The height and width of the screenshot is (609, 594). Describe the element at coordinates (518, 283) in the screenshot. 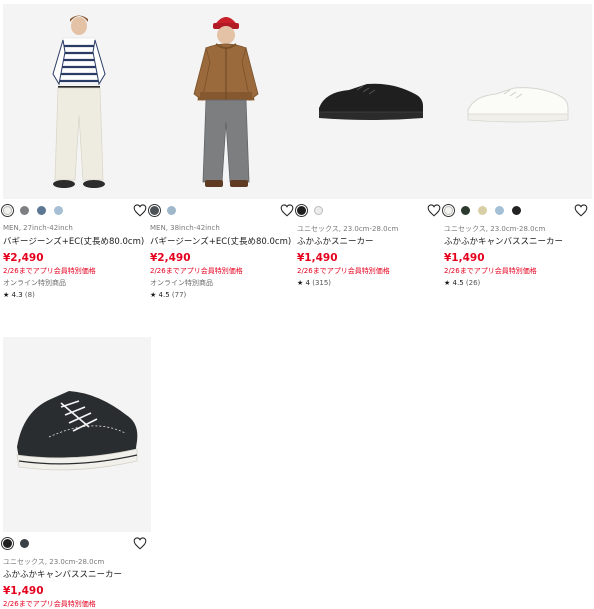

I see `rating: ★ 4.5 (26)` at that location.